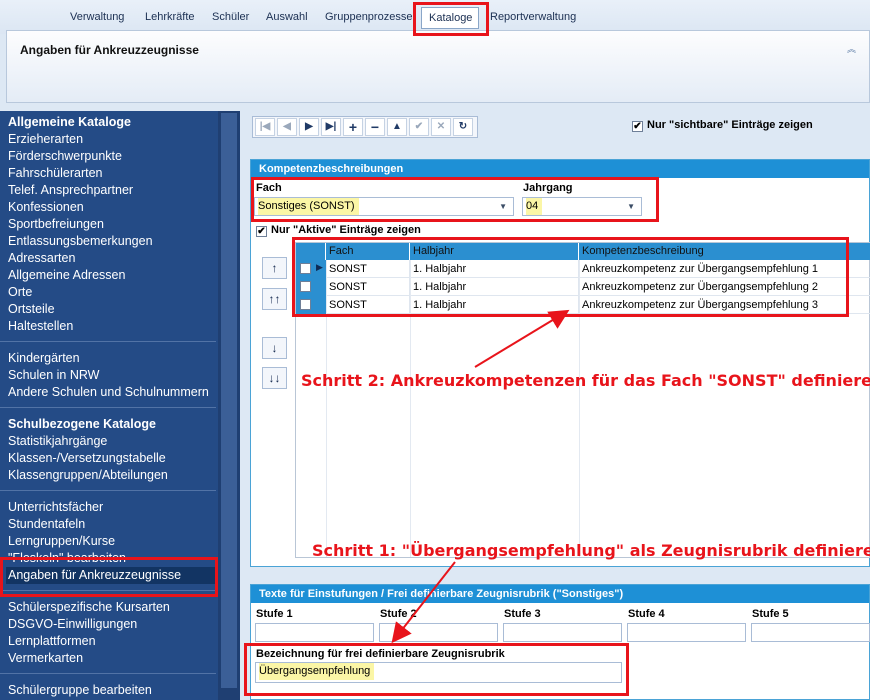 This screenshot has width=870, height=700. Describe the element at coordinates (423, 602) in the screenshot. I see `arrow-step1` at that location.